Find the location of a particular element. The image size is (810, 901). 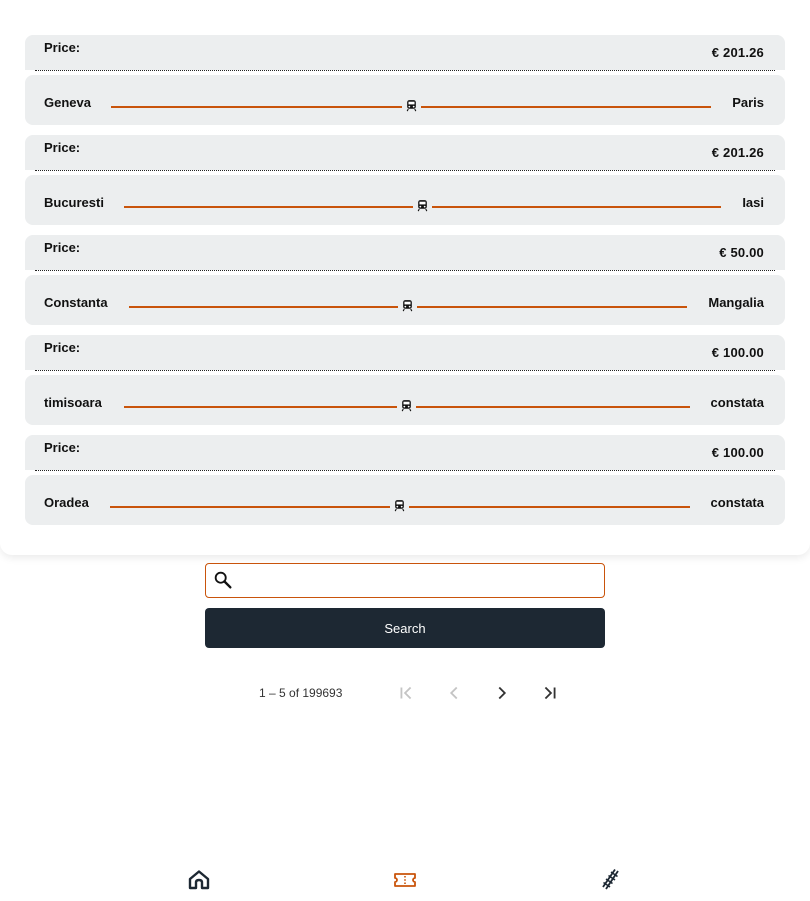

route-row: Oradea constata is located at coordinates (405, 500).